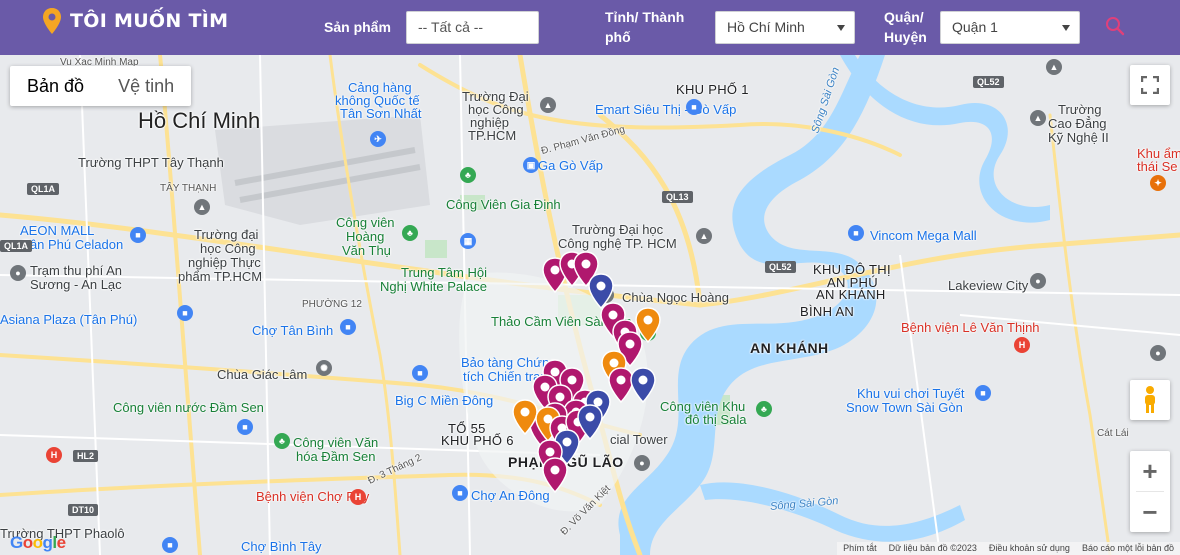 This screenshot has width=1180, height=555. What do you see at coordinates (57, 230) in the screenshot?
I see `map-label: AEON MALL` at bounding box center [57, 230].